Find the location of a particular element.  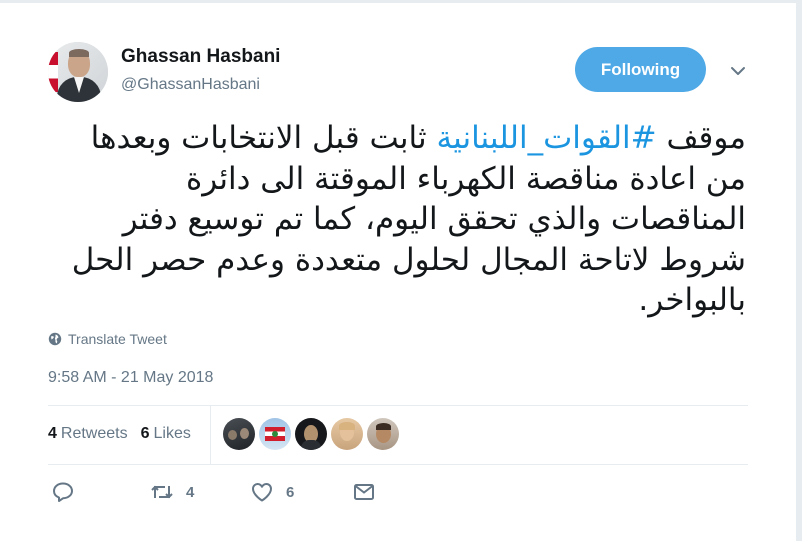

likes-count: 6 is located at coordinates (145, 433).